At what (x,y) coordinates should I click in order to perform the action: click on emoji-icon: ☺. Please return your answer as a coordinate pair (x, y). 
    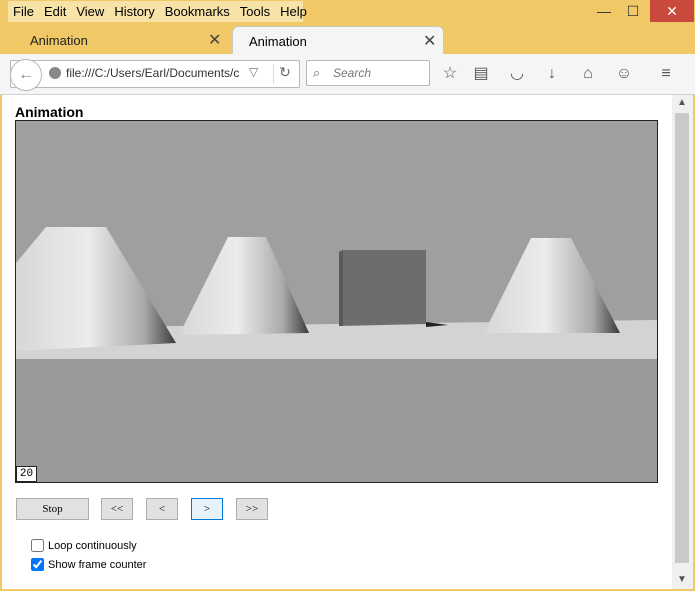
    Looking at the image, I should click on (624, 74).